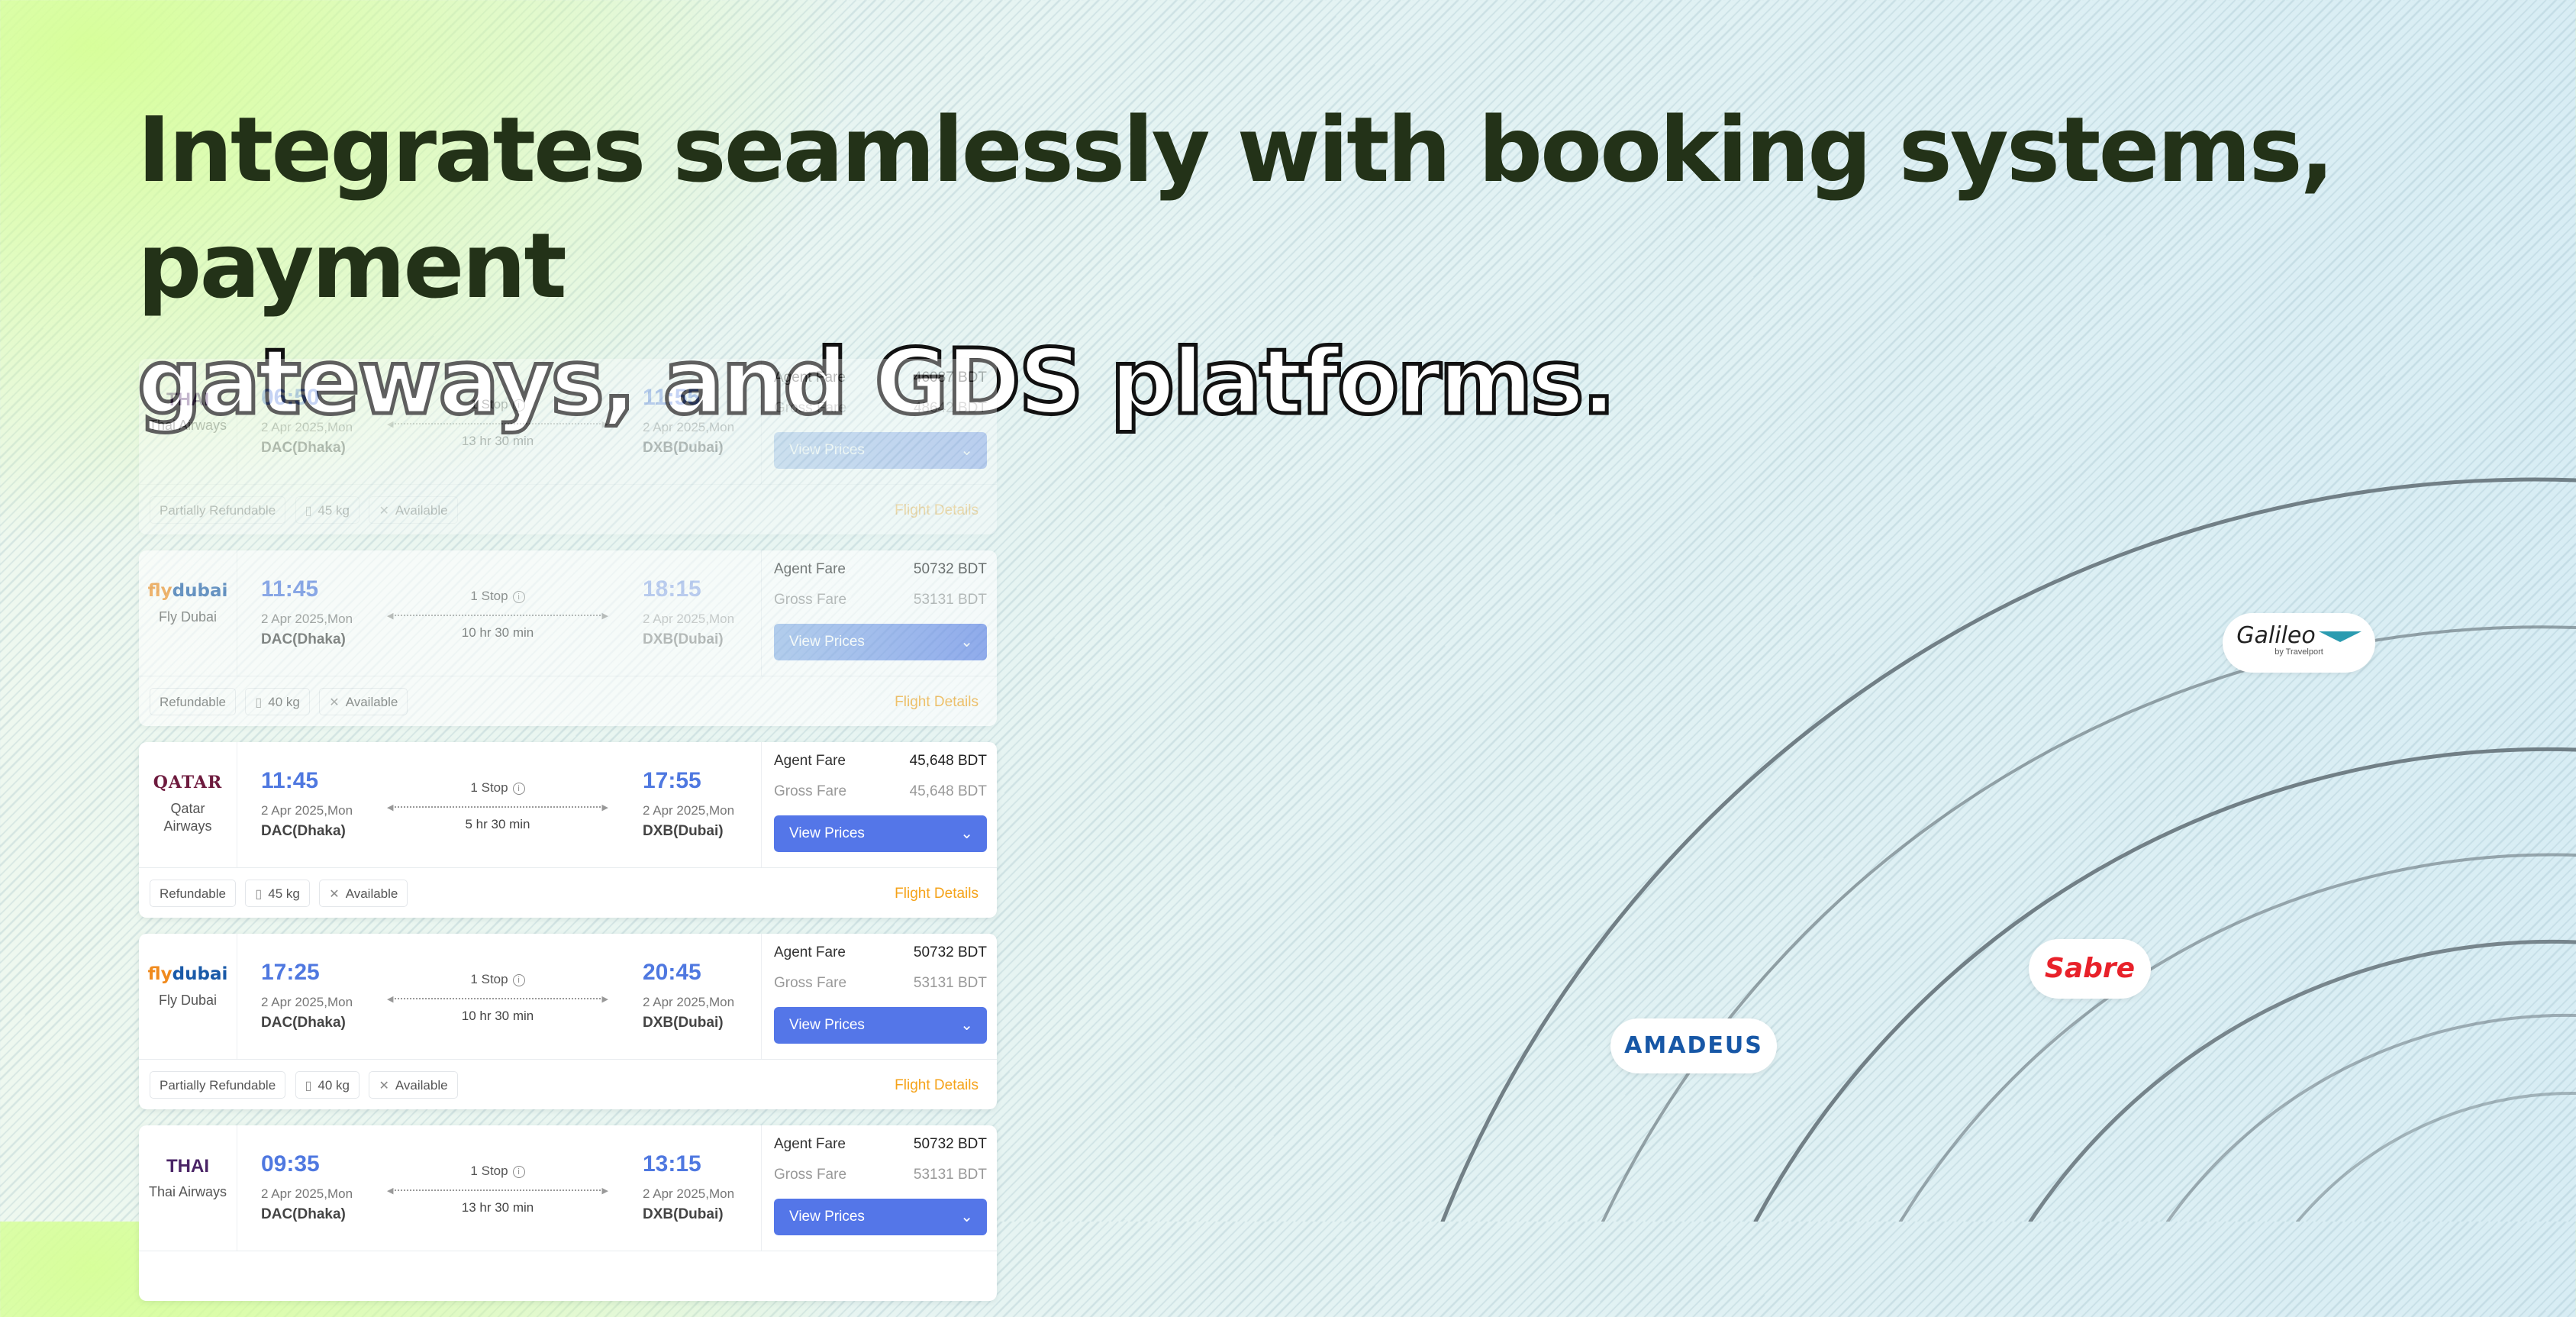 The image size is (2576, 1317). I want to click on arrival-time: 17:55, so click(672, 780).